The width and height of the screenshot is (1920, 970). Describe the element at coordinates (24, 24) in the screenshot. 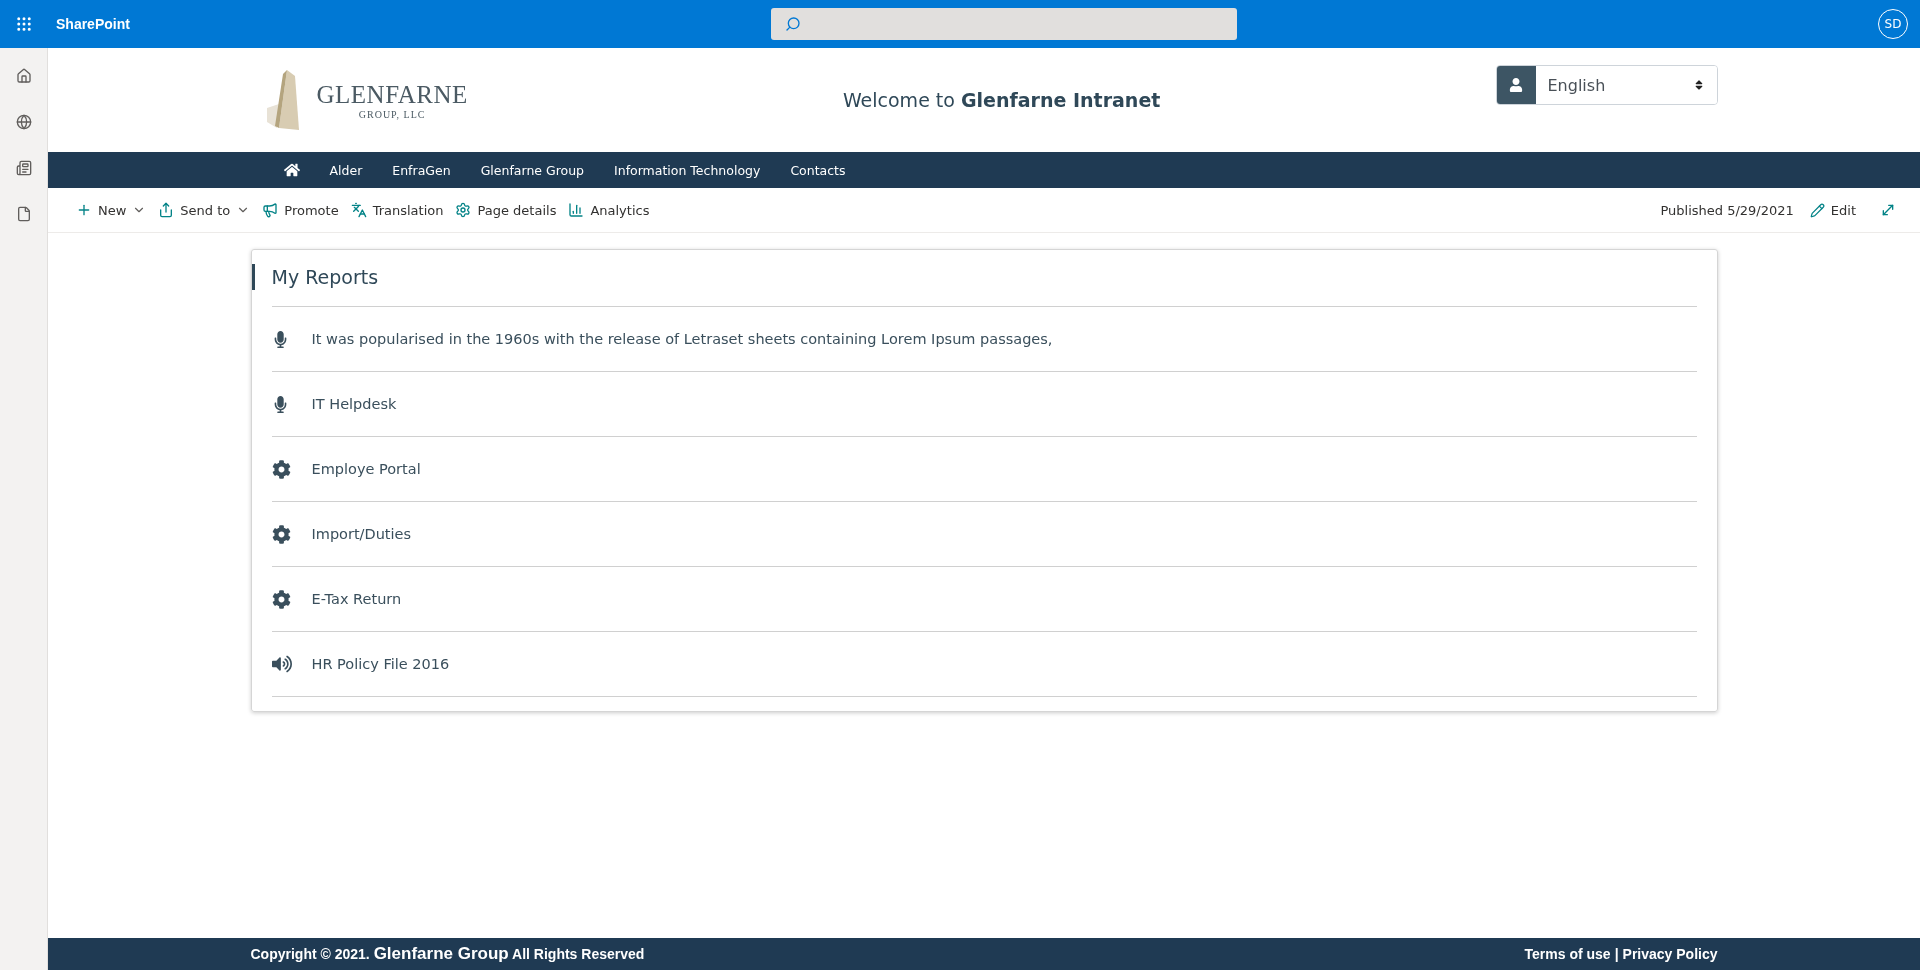

I see `dot-grid-icon` at that location.